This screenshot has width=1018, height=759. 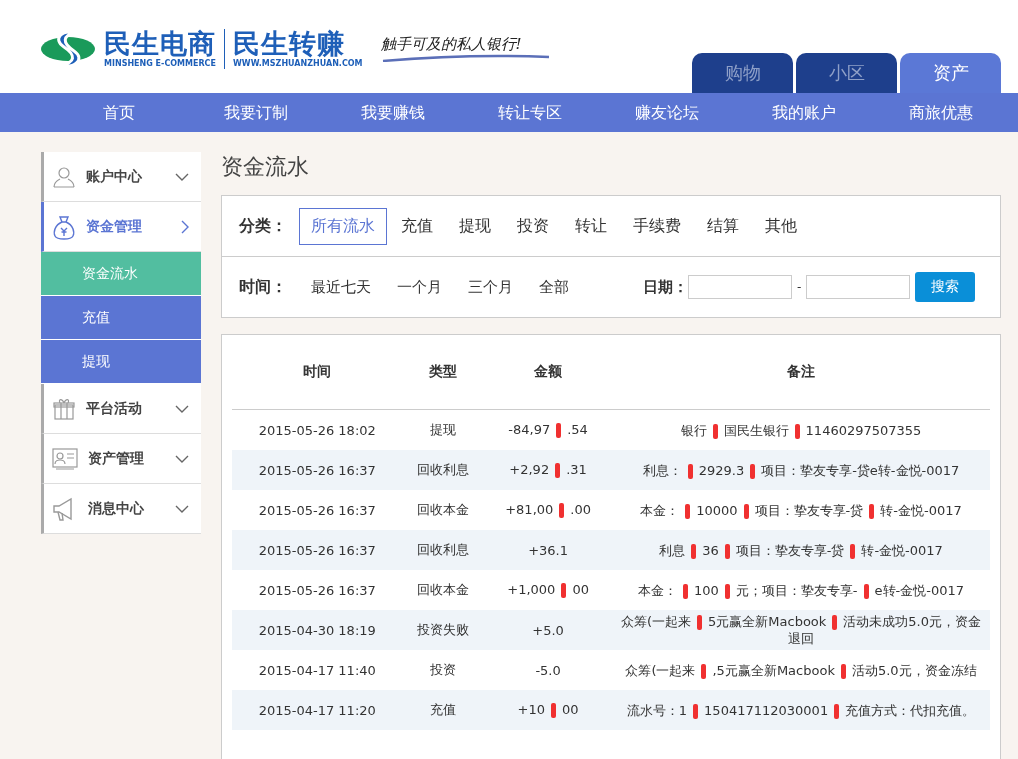 I want to click on table-cell: 流水号：1 150417112030001 充值方式：代扣充值。, so click(x=801, y=710).